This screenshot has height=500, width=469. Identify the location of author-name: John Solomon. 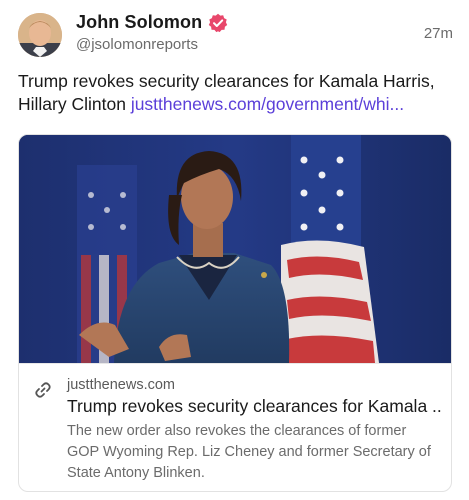
(139, 22).